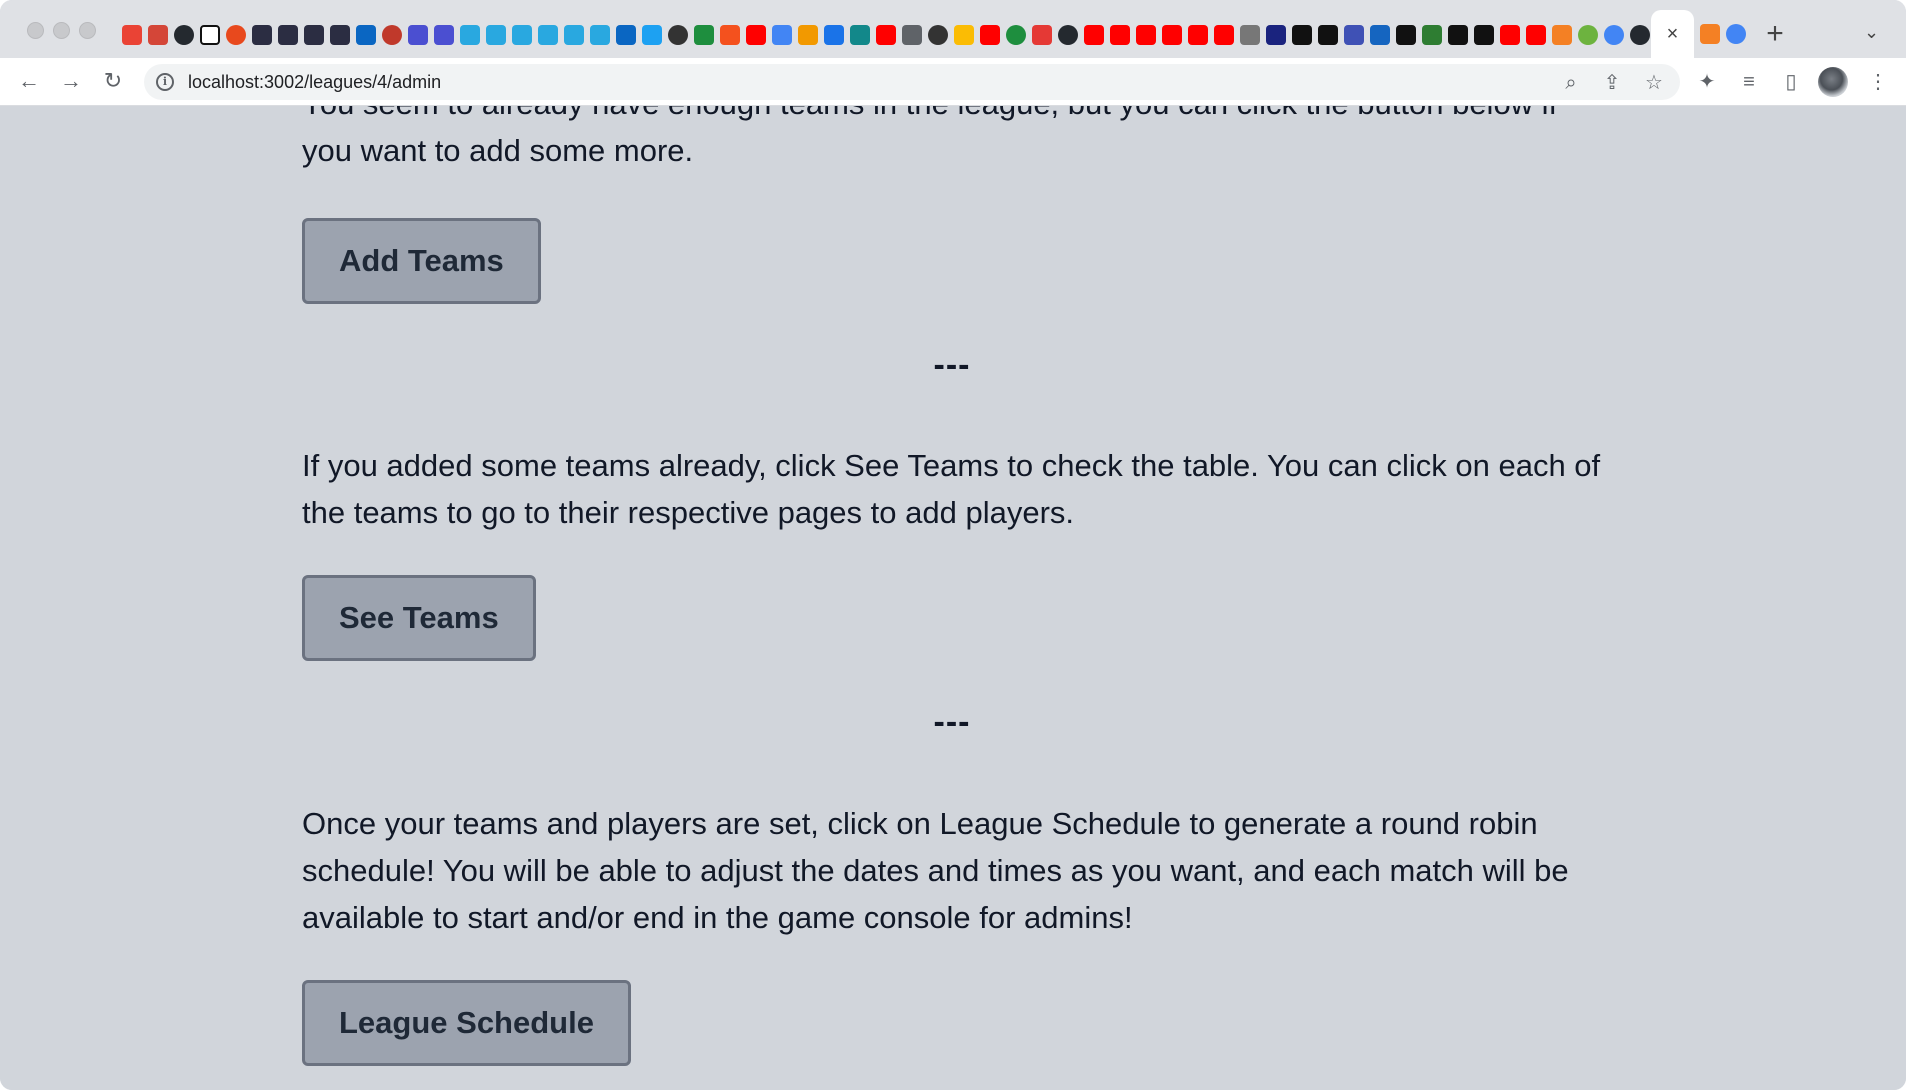 The height and width of the screenshot is (1090, 1906). What do you see at coordinates (1833, 82) in the screenshot?
I see `profile-avatar` at bounding box center [1833, 82].